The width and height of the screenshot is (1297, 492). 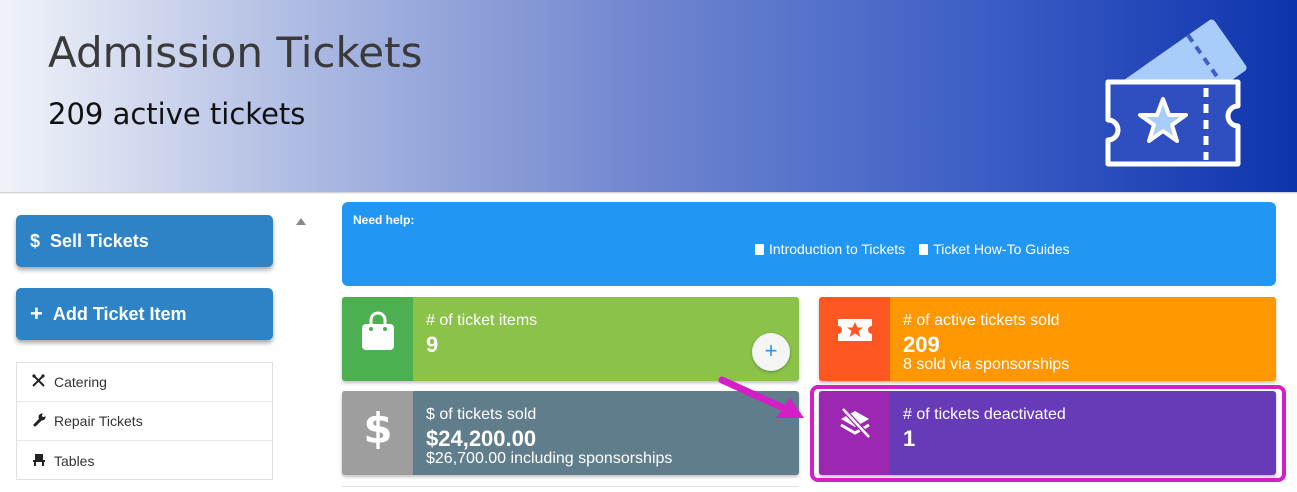 I want to click on page-title: Admission Tickets, so click(x=235, y=52).